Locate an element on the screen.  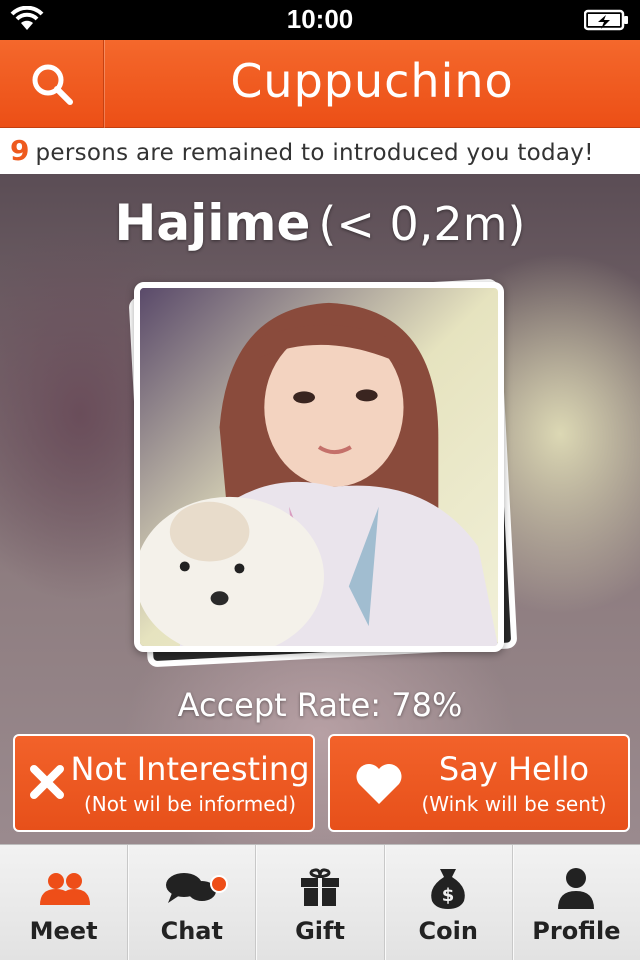
search-icon is located at coordinates (52, 84).